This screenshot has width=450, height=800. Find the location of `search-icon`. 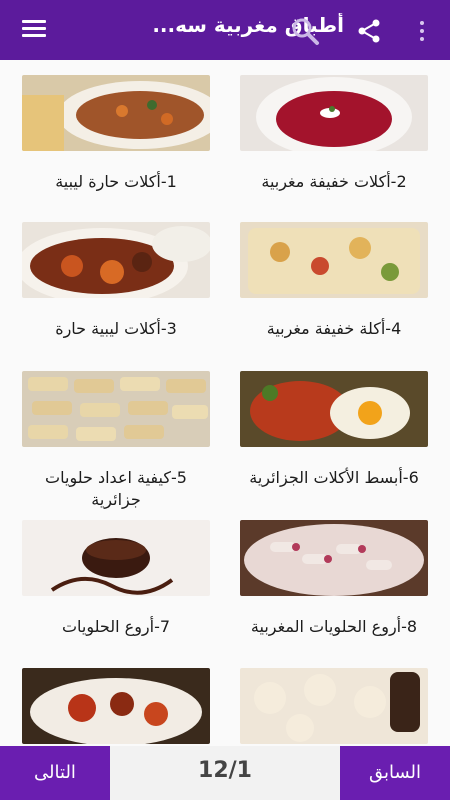

search-icon is located at coordinates (305, 31).